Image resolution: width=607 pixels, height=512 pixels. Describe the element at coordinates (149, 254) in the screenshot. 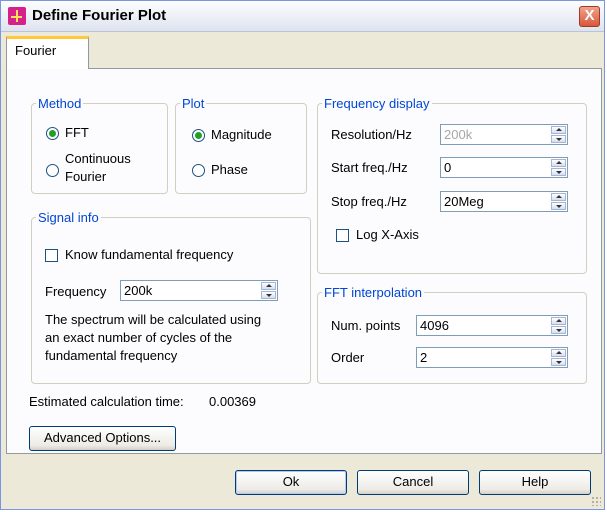

I see `know-fundamental-label: Know fundamental frequency` at that location.